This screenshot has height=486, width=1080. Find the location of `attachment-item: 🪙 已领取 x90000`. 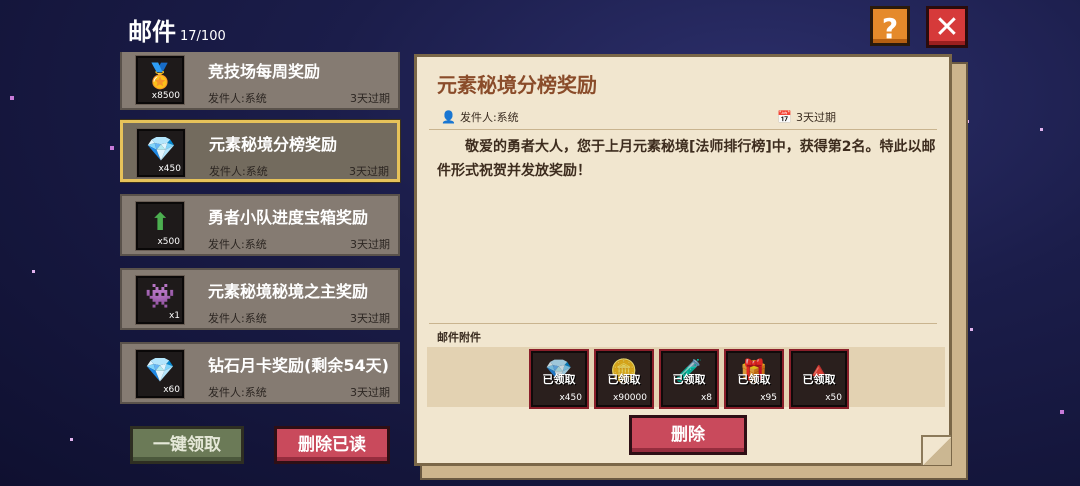

attachment-item: 🪙 已领取 x90000 is located at coordinates (624, 379).